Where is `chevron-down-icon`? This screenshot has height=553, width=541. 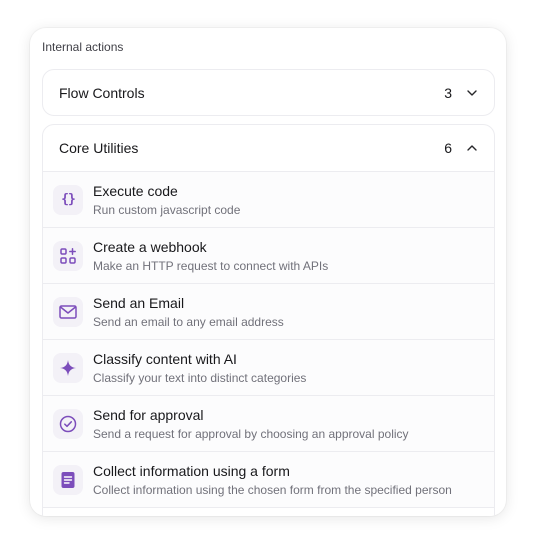 chevron-down-icon is located at coordinates (472, 93).